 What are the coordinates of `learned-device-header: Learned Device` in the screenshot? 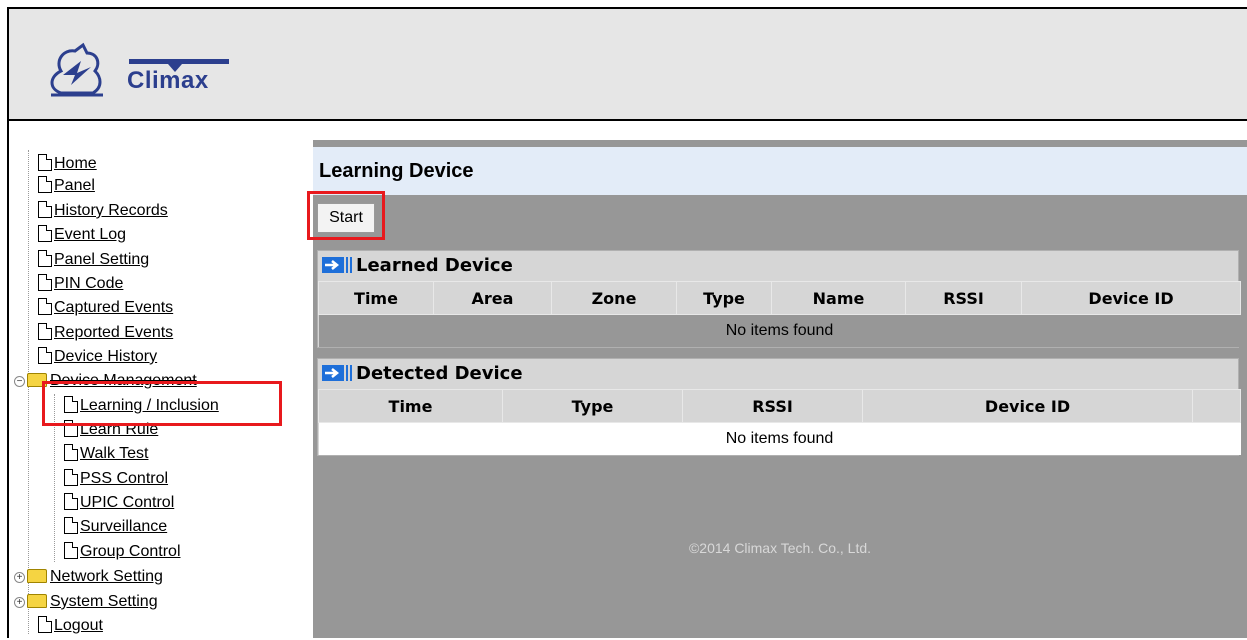 It's located at (778, 266).